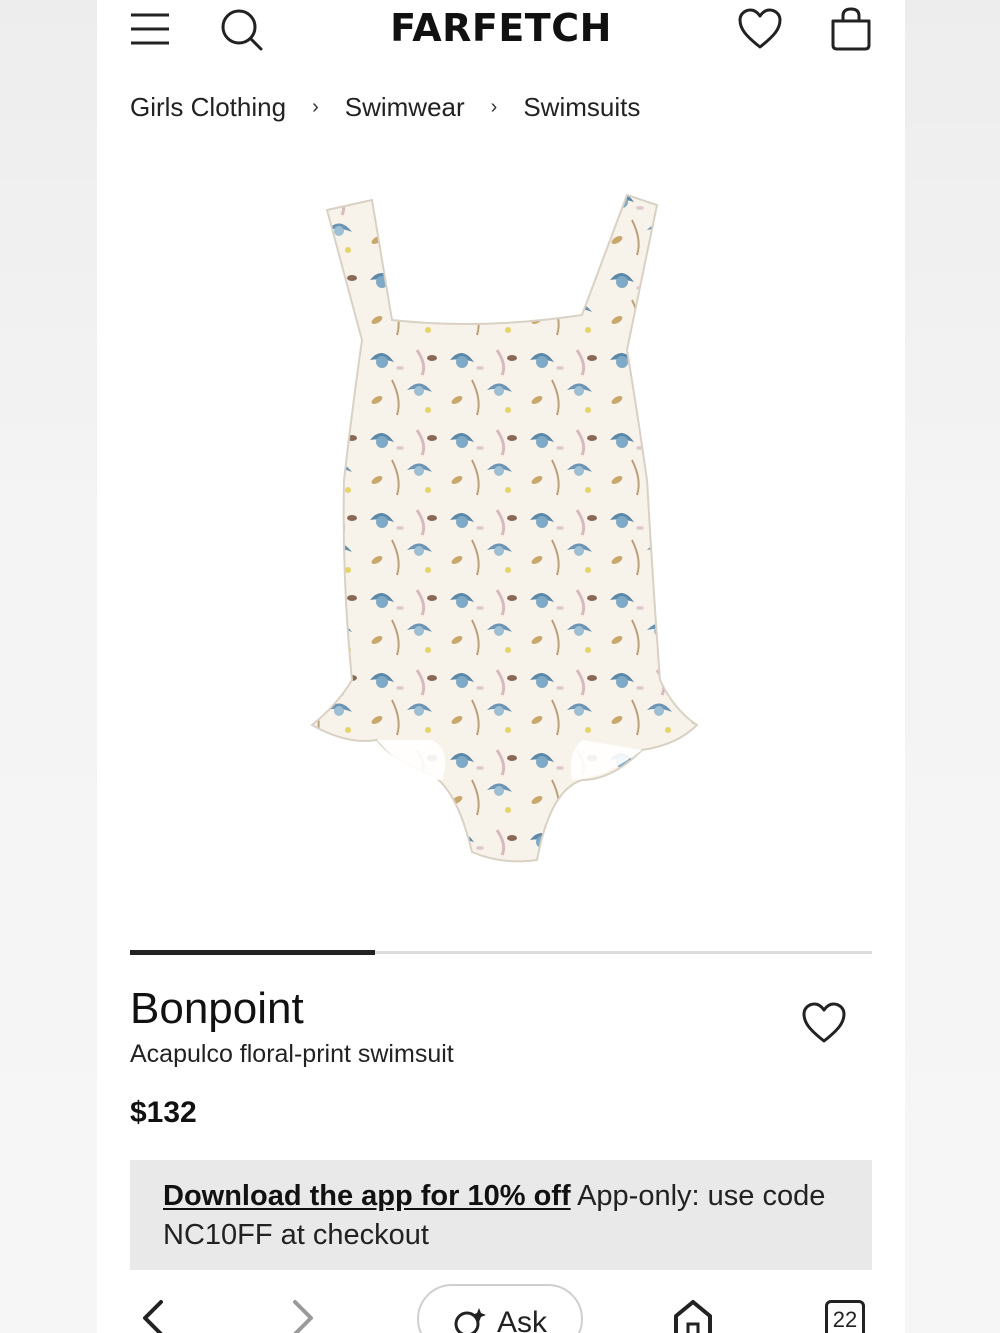  What do you see at coordinates (693, 1315) in the screenshot?
I see `home-icon` at bounding box center [693, 1315].